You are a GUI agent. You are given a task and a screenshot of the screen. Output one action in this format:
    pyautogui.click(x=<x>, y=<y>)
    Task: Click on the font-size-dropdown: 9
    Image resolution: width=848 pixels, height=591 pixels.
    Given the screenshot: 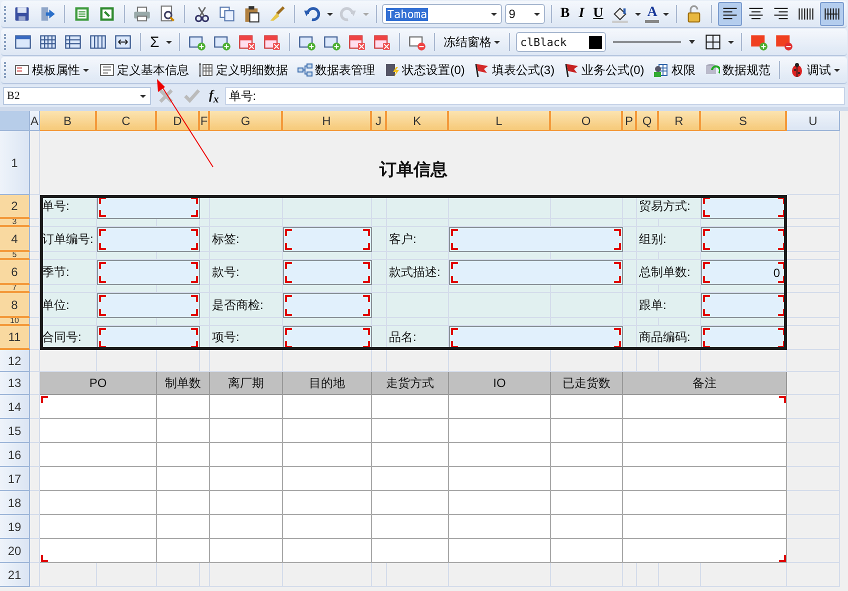 What is the action you would take?
    pyautogui.click(x=524, y=14)
    